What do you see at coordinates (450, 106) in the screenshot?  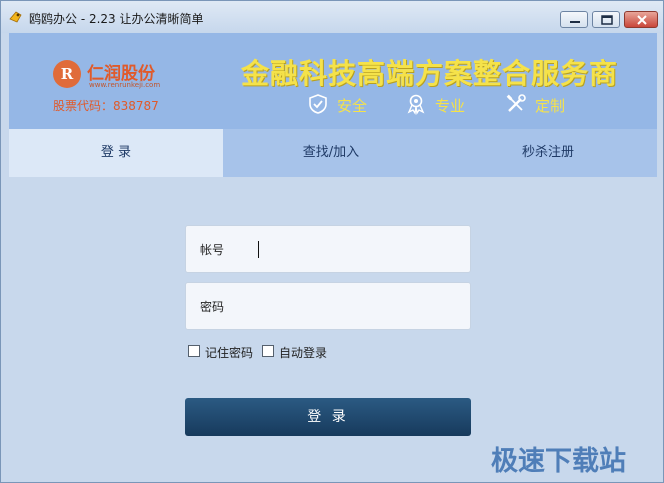 I see `feature-professional-label: 专业` at bounding box center [450, 106].